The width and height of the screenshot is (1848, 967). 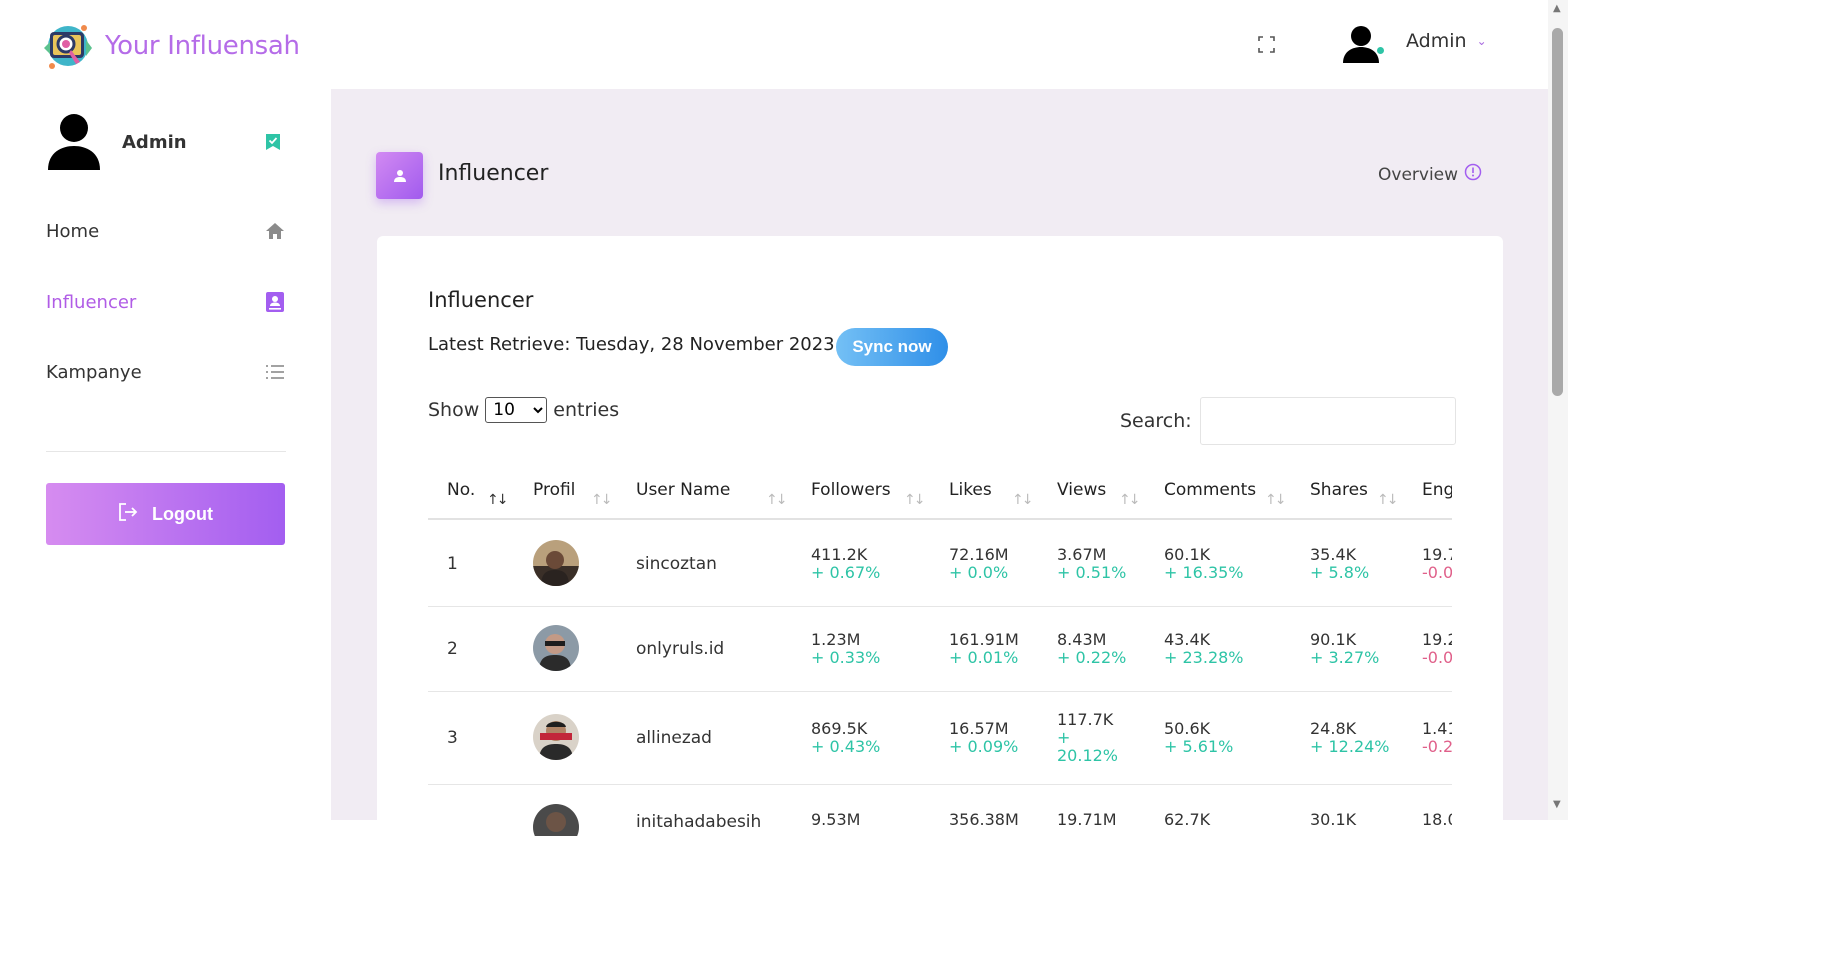 I want to click on sidebar-item-kampanye: Kampanye, so click(x=166, y=372).